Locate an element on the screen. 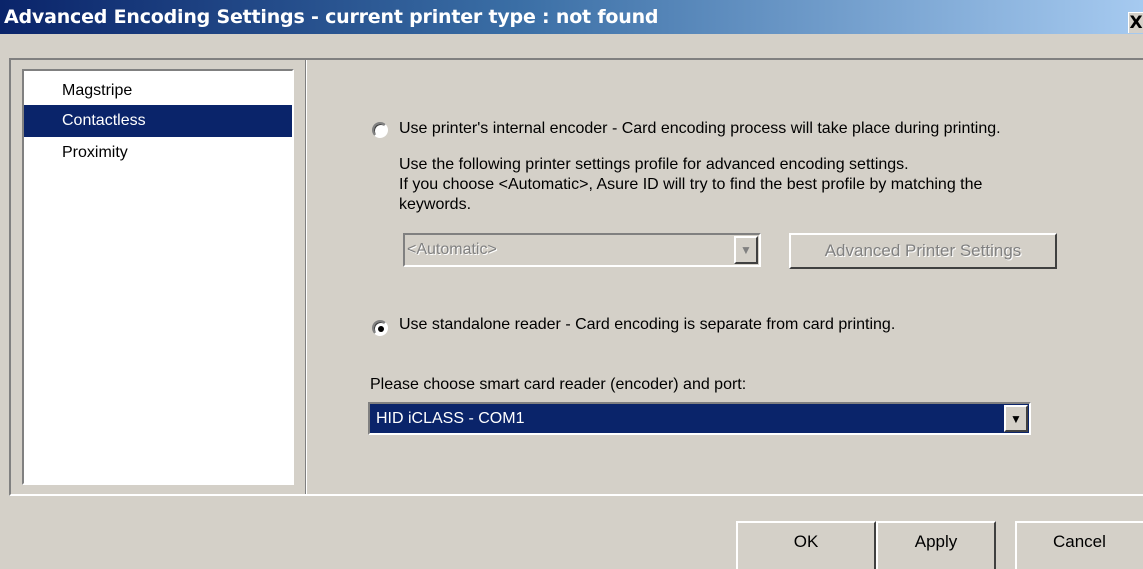 This screenshot has width=1143, height=569. cancel-button: Cancel is located at coordinates (1079, 545).